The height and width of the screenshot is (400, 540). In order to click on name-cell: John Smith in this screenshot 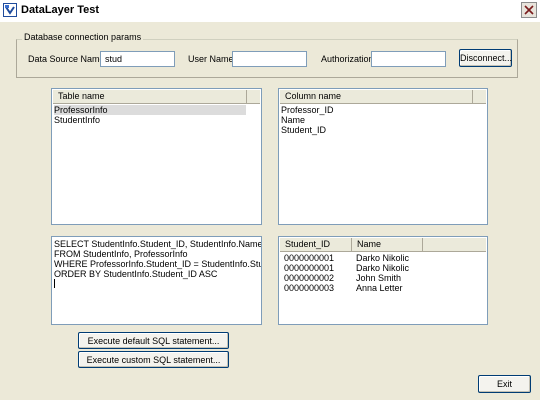, I will do `click(379, 278)`.